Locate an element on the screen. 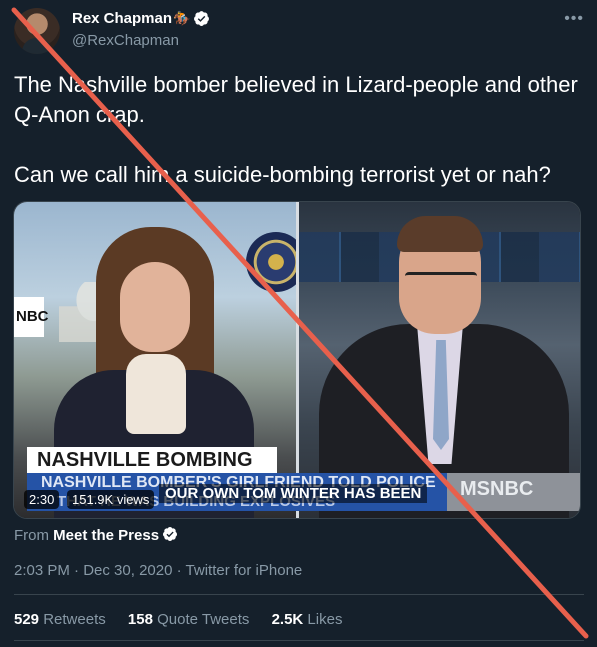 Image resolution: width=597 pixels, height=647 pixels. likes-stat: 2.5K Likes is located at coordinates (307, 619).